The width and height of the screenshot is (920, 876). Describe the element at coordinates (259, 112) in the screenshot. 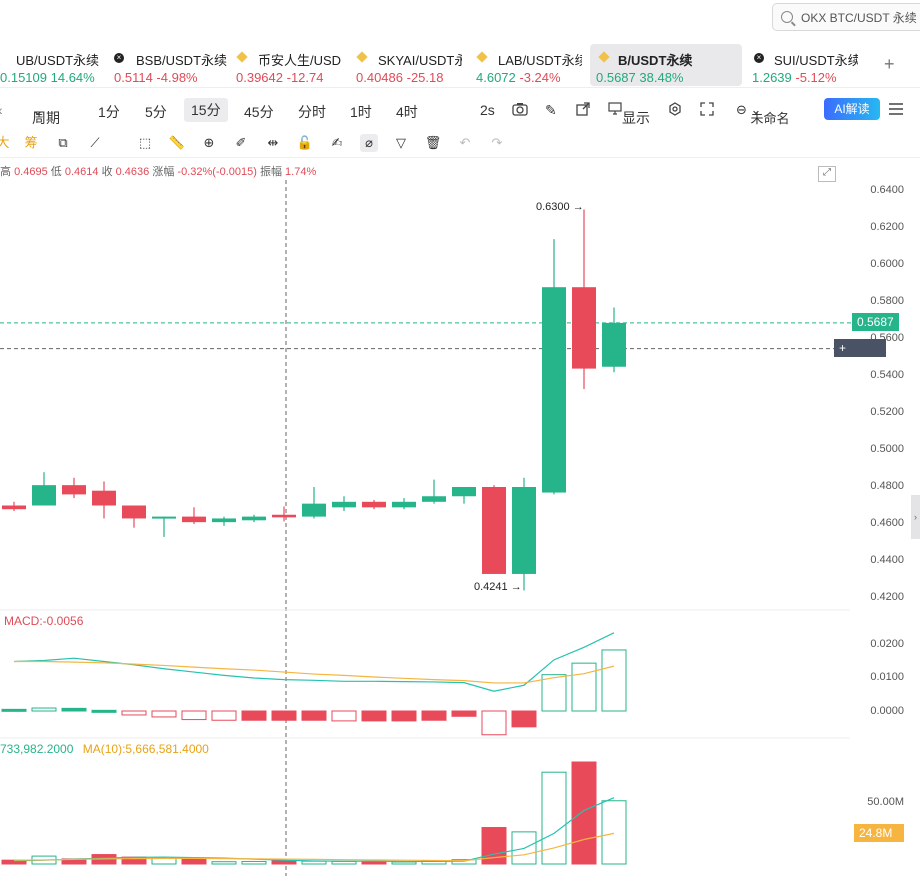

I see `period-45m: 45分` at that location.